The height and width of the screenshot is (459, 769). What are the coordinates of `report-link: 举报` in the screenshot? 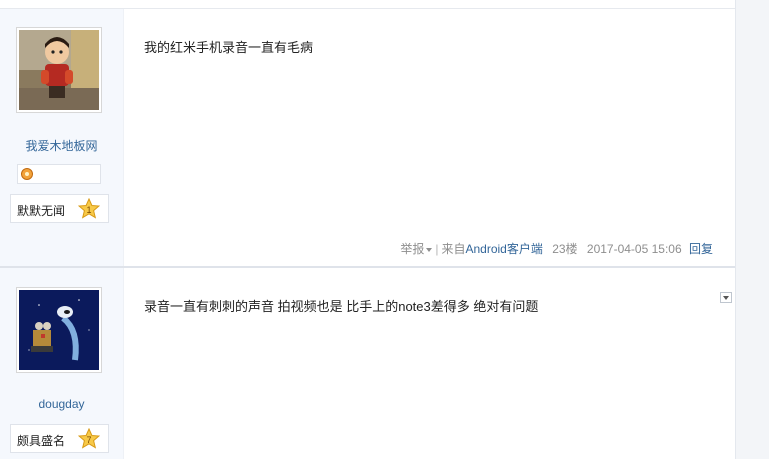 It's located at (416, 249).